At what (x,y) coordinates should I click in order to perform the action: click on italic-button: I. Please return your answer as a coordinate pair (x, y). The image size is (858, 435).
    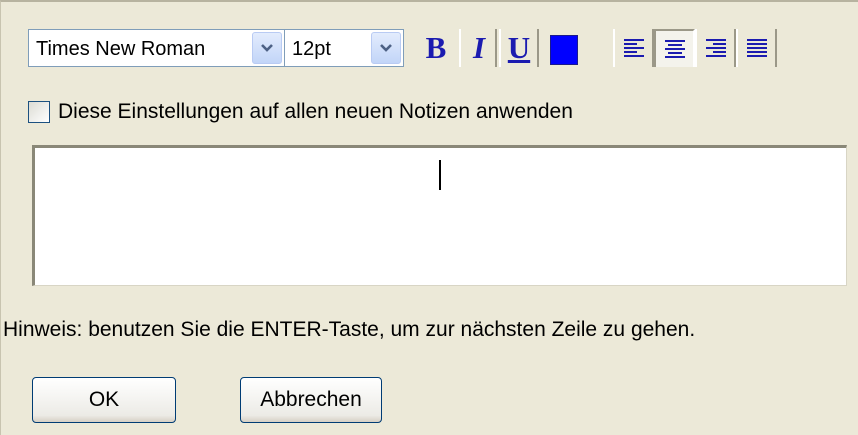
    Looking at the image, I should click on (478, 48).